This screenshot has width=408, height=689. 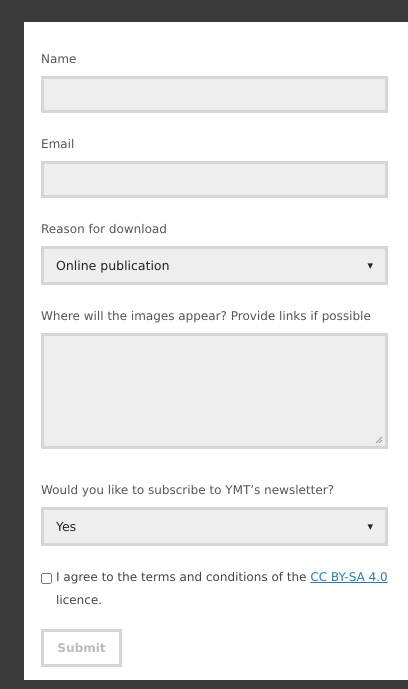 I want to click on agree-checkbox, so click(x=46, y=578).